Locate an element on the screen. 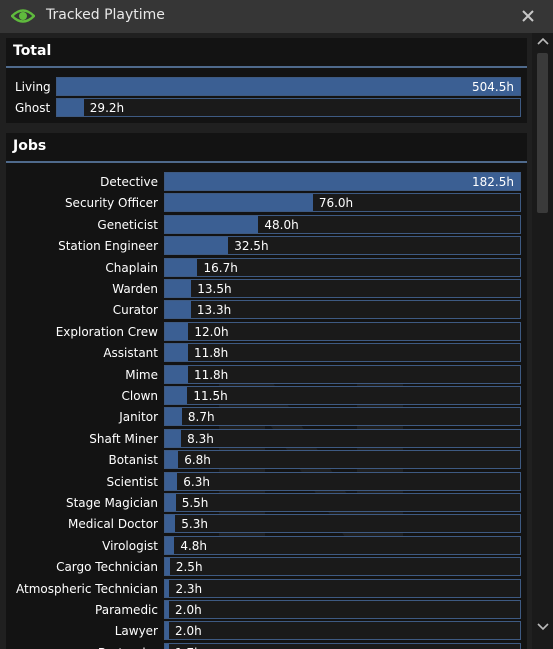  playtime-bar: 11.8h is located at coordinates (342, 374).